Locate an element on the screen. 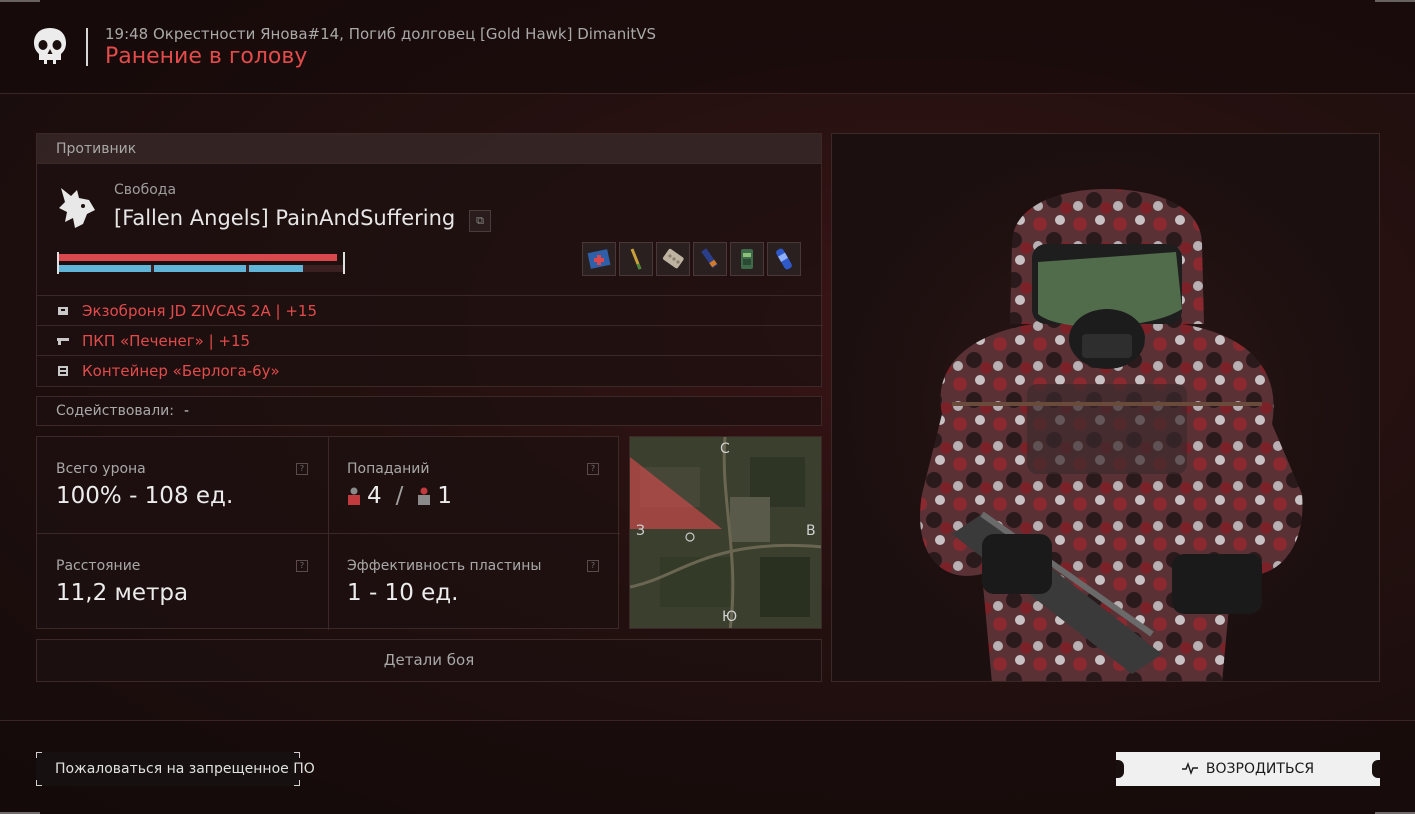  opponent-section-label: Противник is located at coordinates (429, 149).